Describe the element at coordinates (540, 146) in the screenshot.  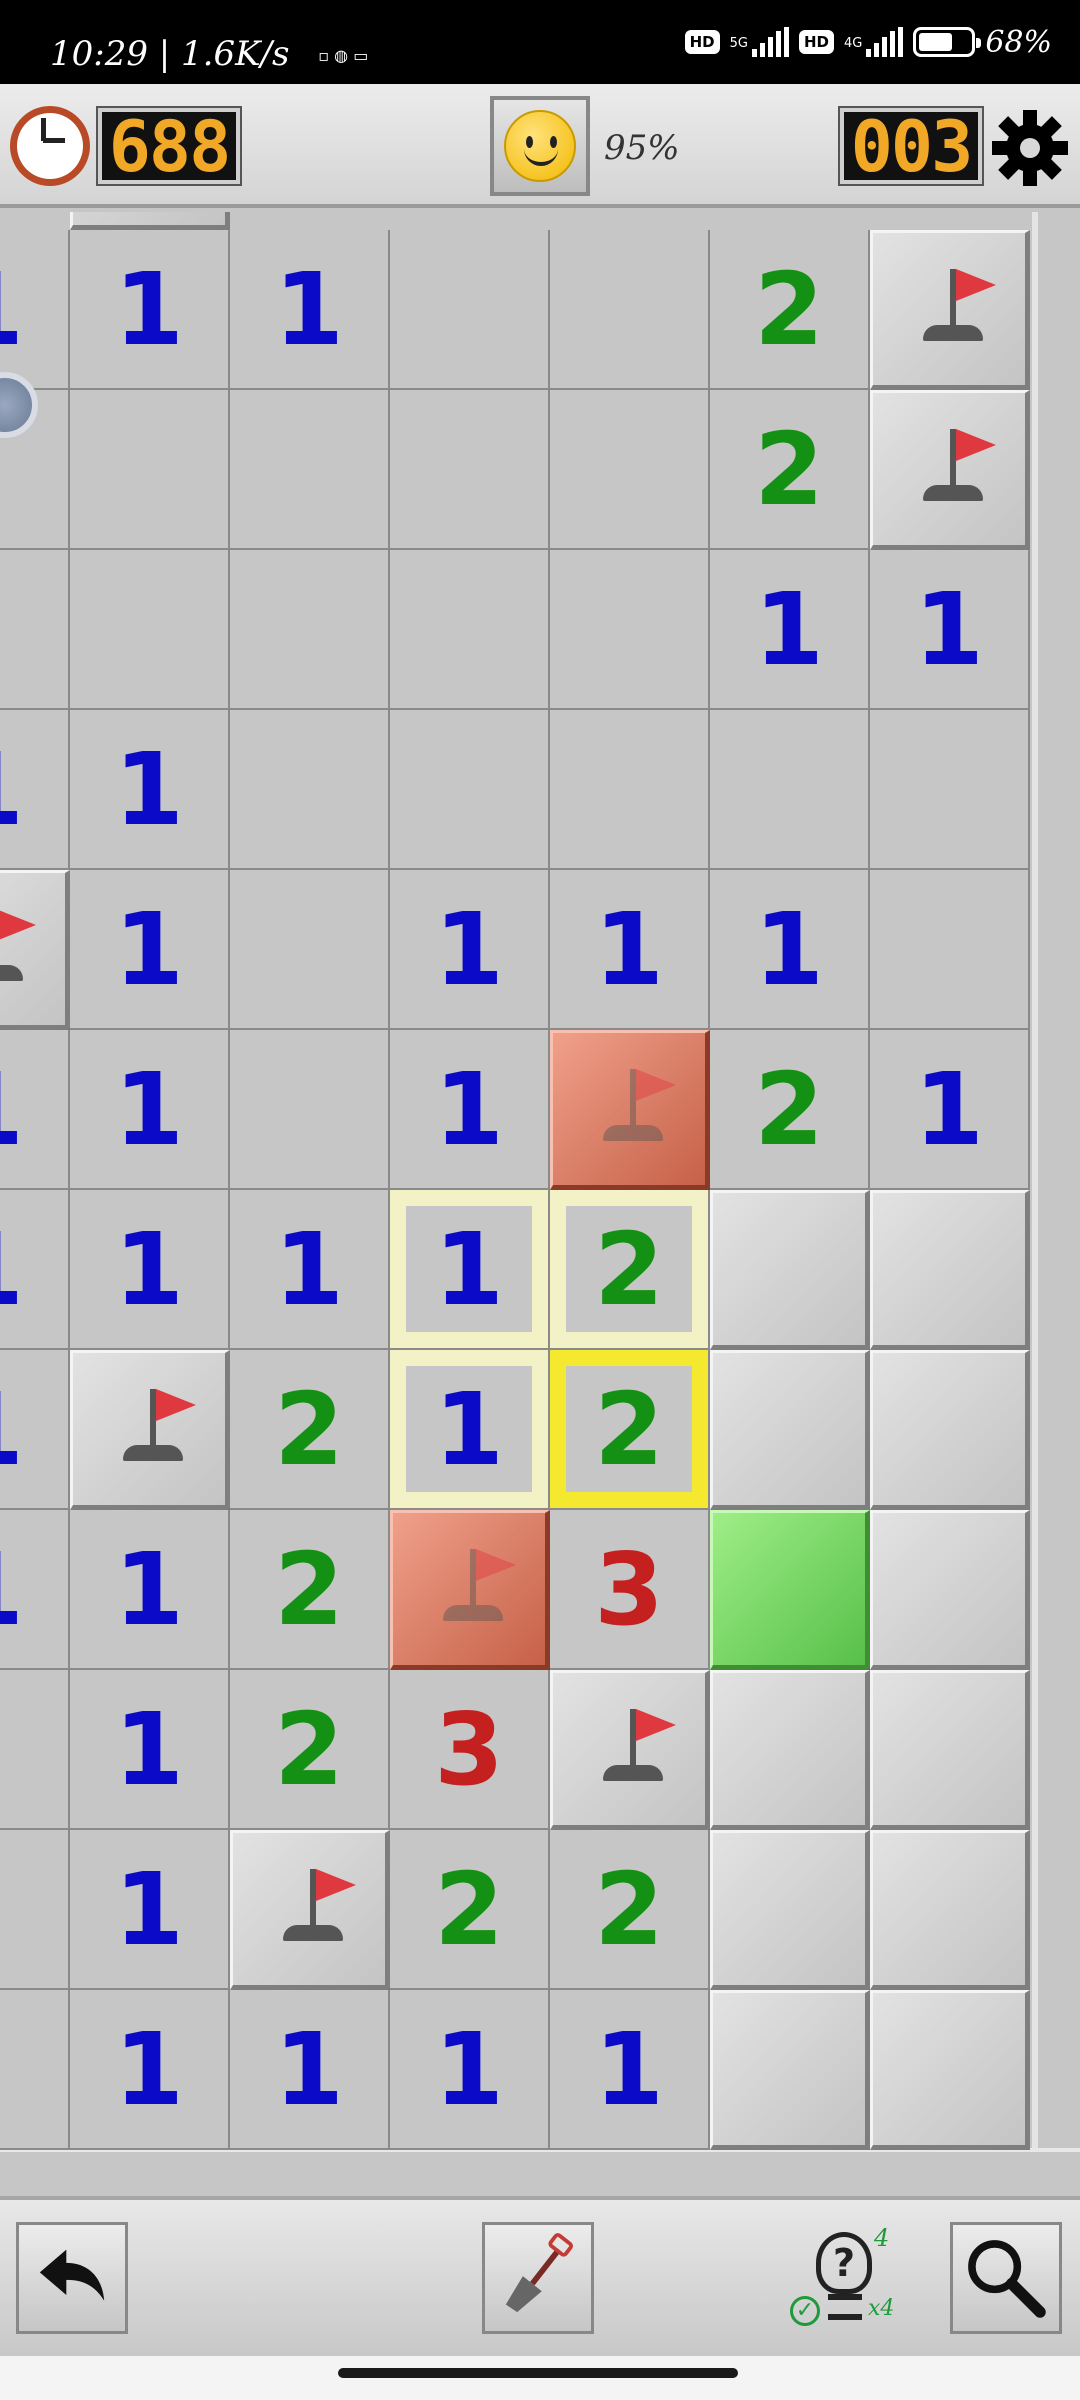
I see `new-game-button` at that location.